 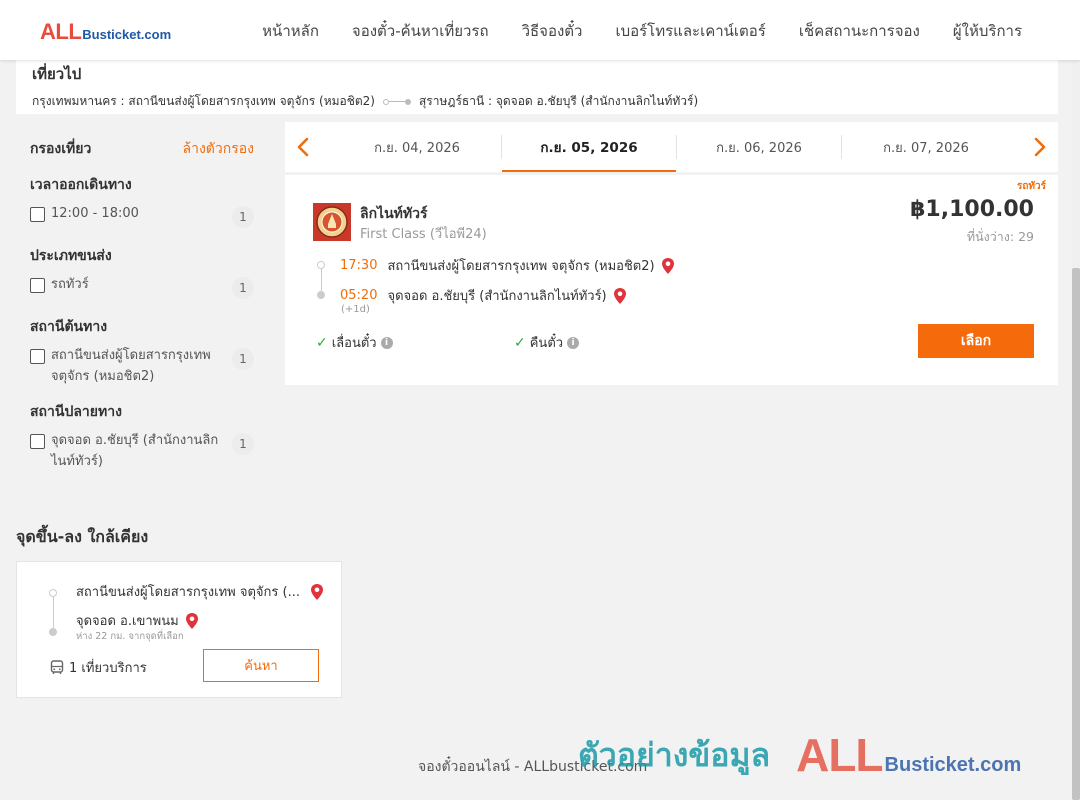 I want to click on filter-option-label: รถทัวร์, so click(x=70, y=284).